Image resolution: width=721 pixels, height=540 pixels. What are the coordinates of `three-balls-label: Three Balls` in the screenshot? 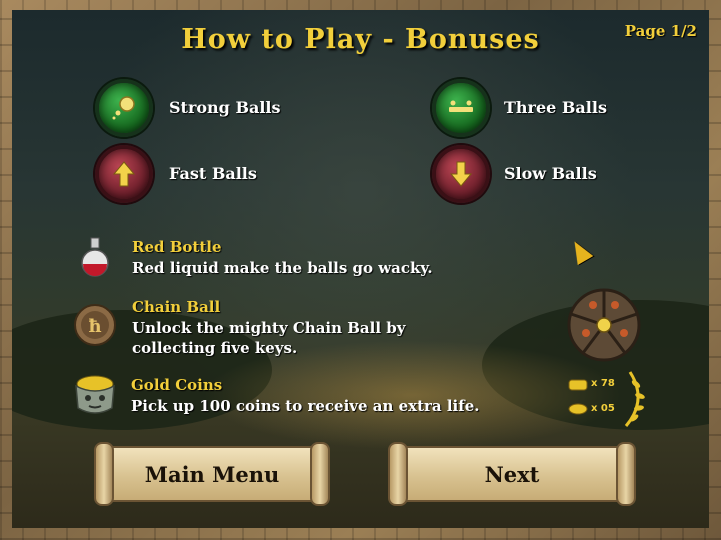 It's located at (555, 107).